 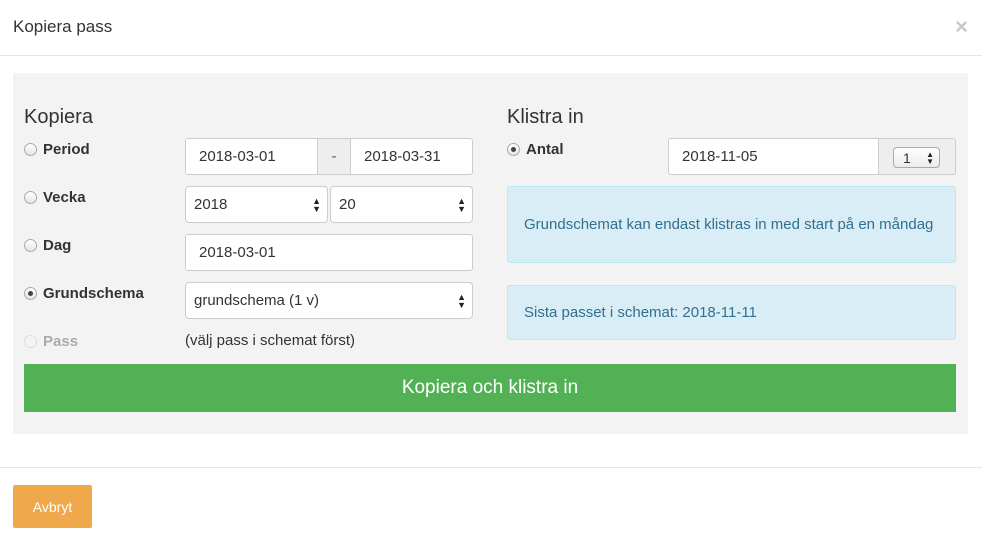 What do you see at coordinates (57, 245) in the screenshot?
I see `radio-day-label: Dag` at bounding box center [57, 245].